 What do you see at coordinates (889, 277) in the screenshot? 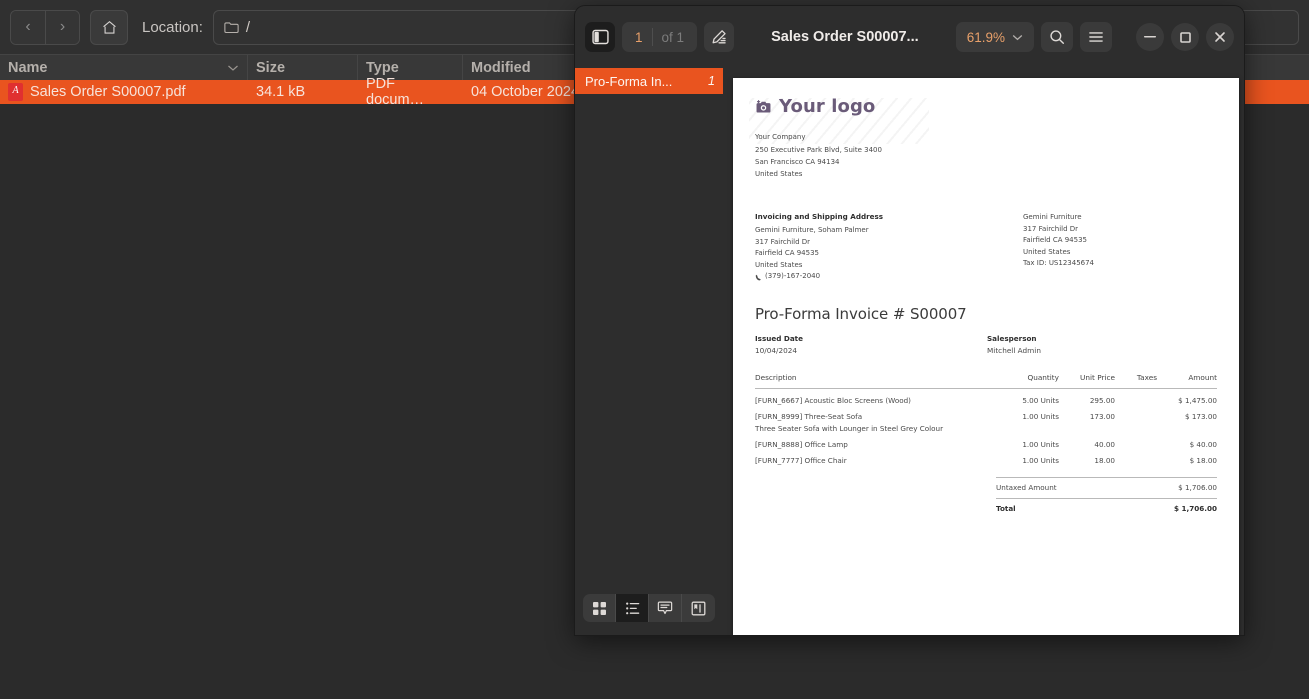
I see `invoicing-phone: (379)-167-2040` at bounding box center [889, 277].